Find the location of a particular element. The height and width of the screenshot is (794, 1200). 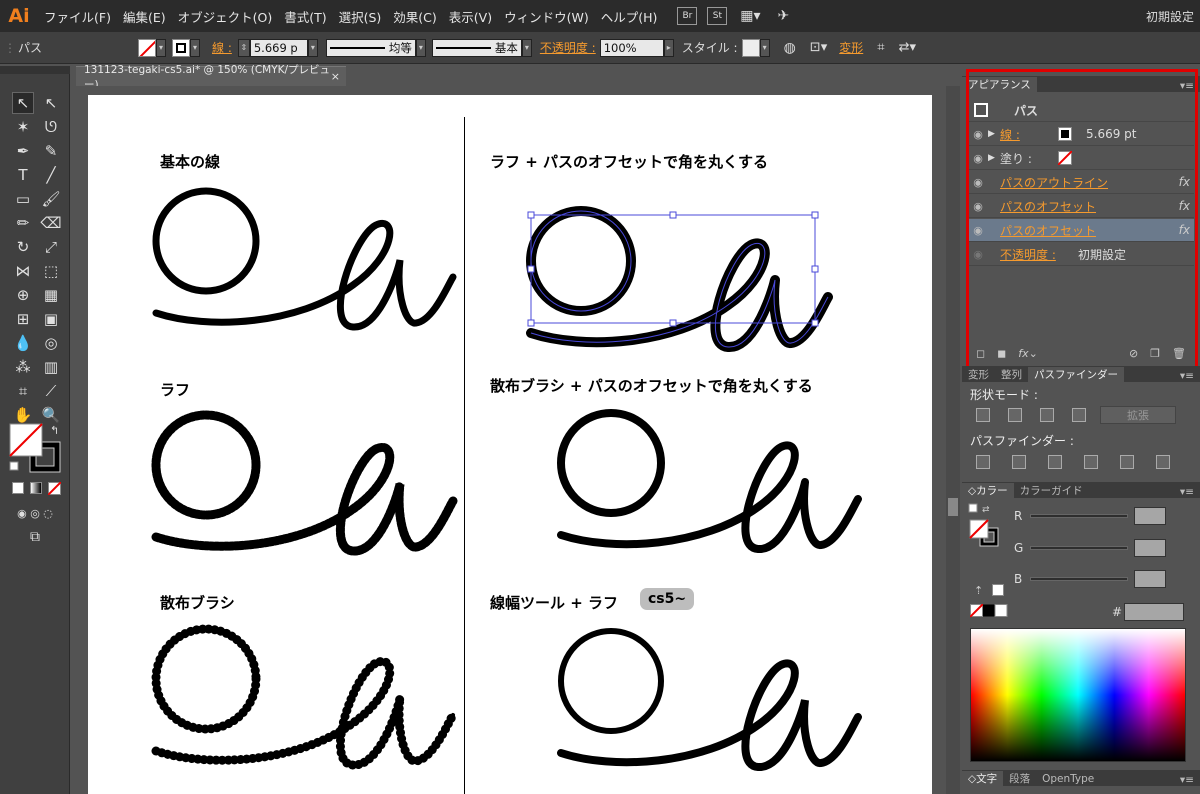

stroke-label: 線 : is located at coordinates (222, 47).